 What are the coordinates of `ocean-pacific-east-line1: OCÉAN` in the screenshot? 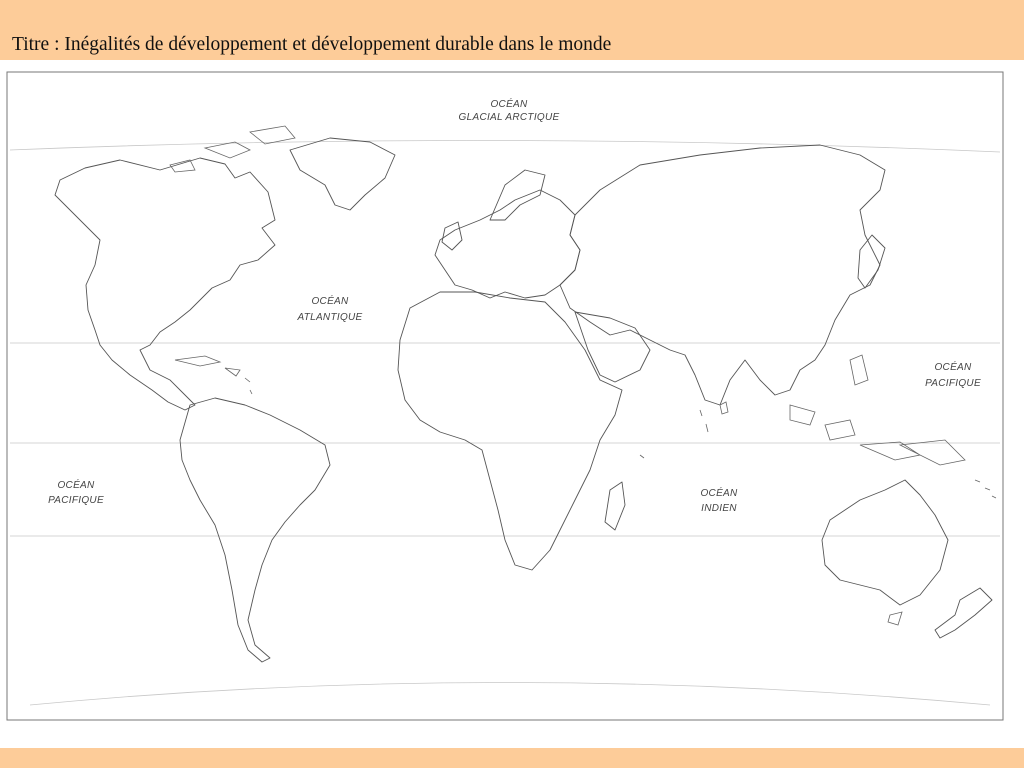 It's located at (953, 366).